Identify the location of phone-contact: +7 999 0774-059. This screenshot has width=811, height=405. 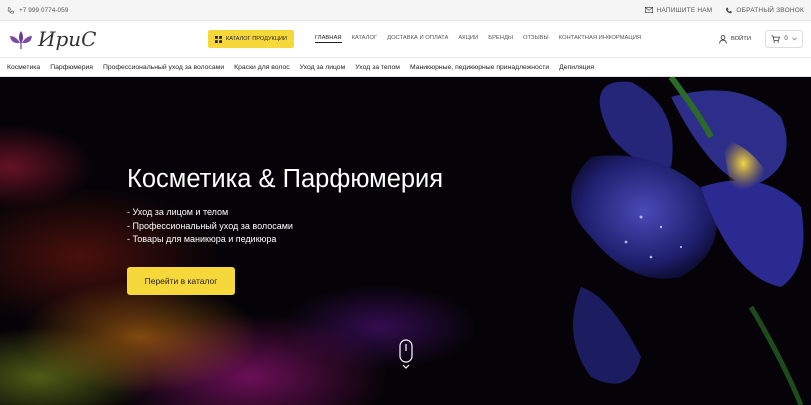
(37, 10).